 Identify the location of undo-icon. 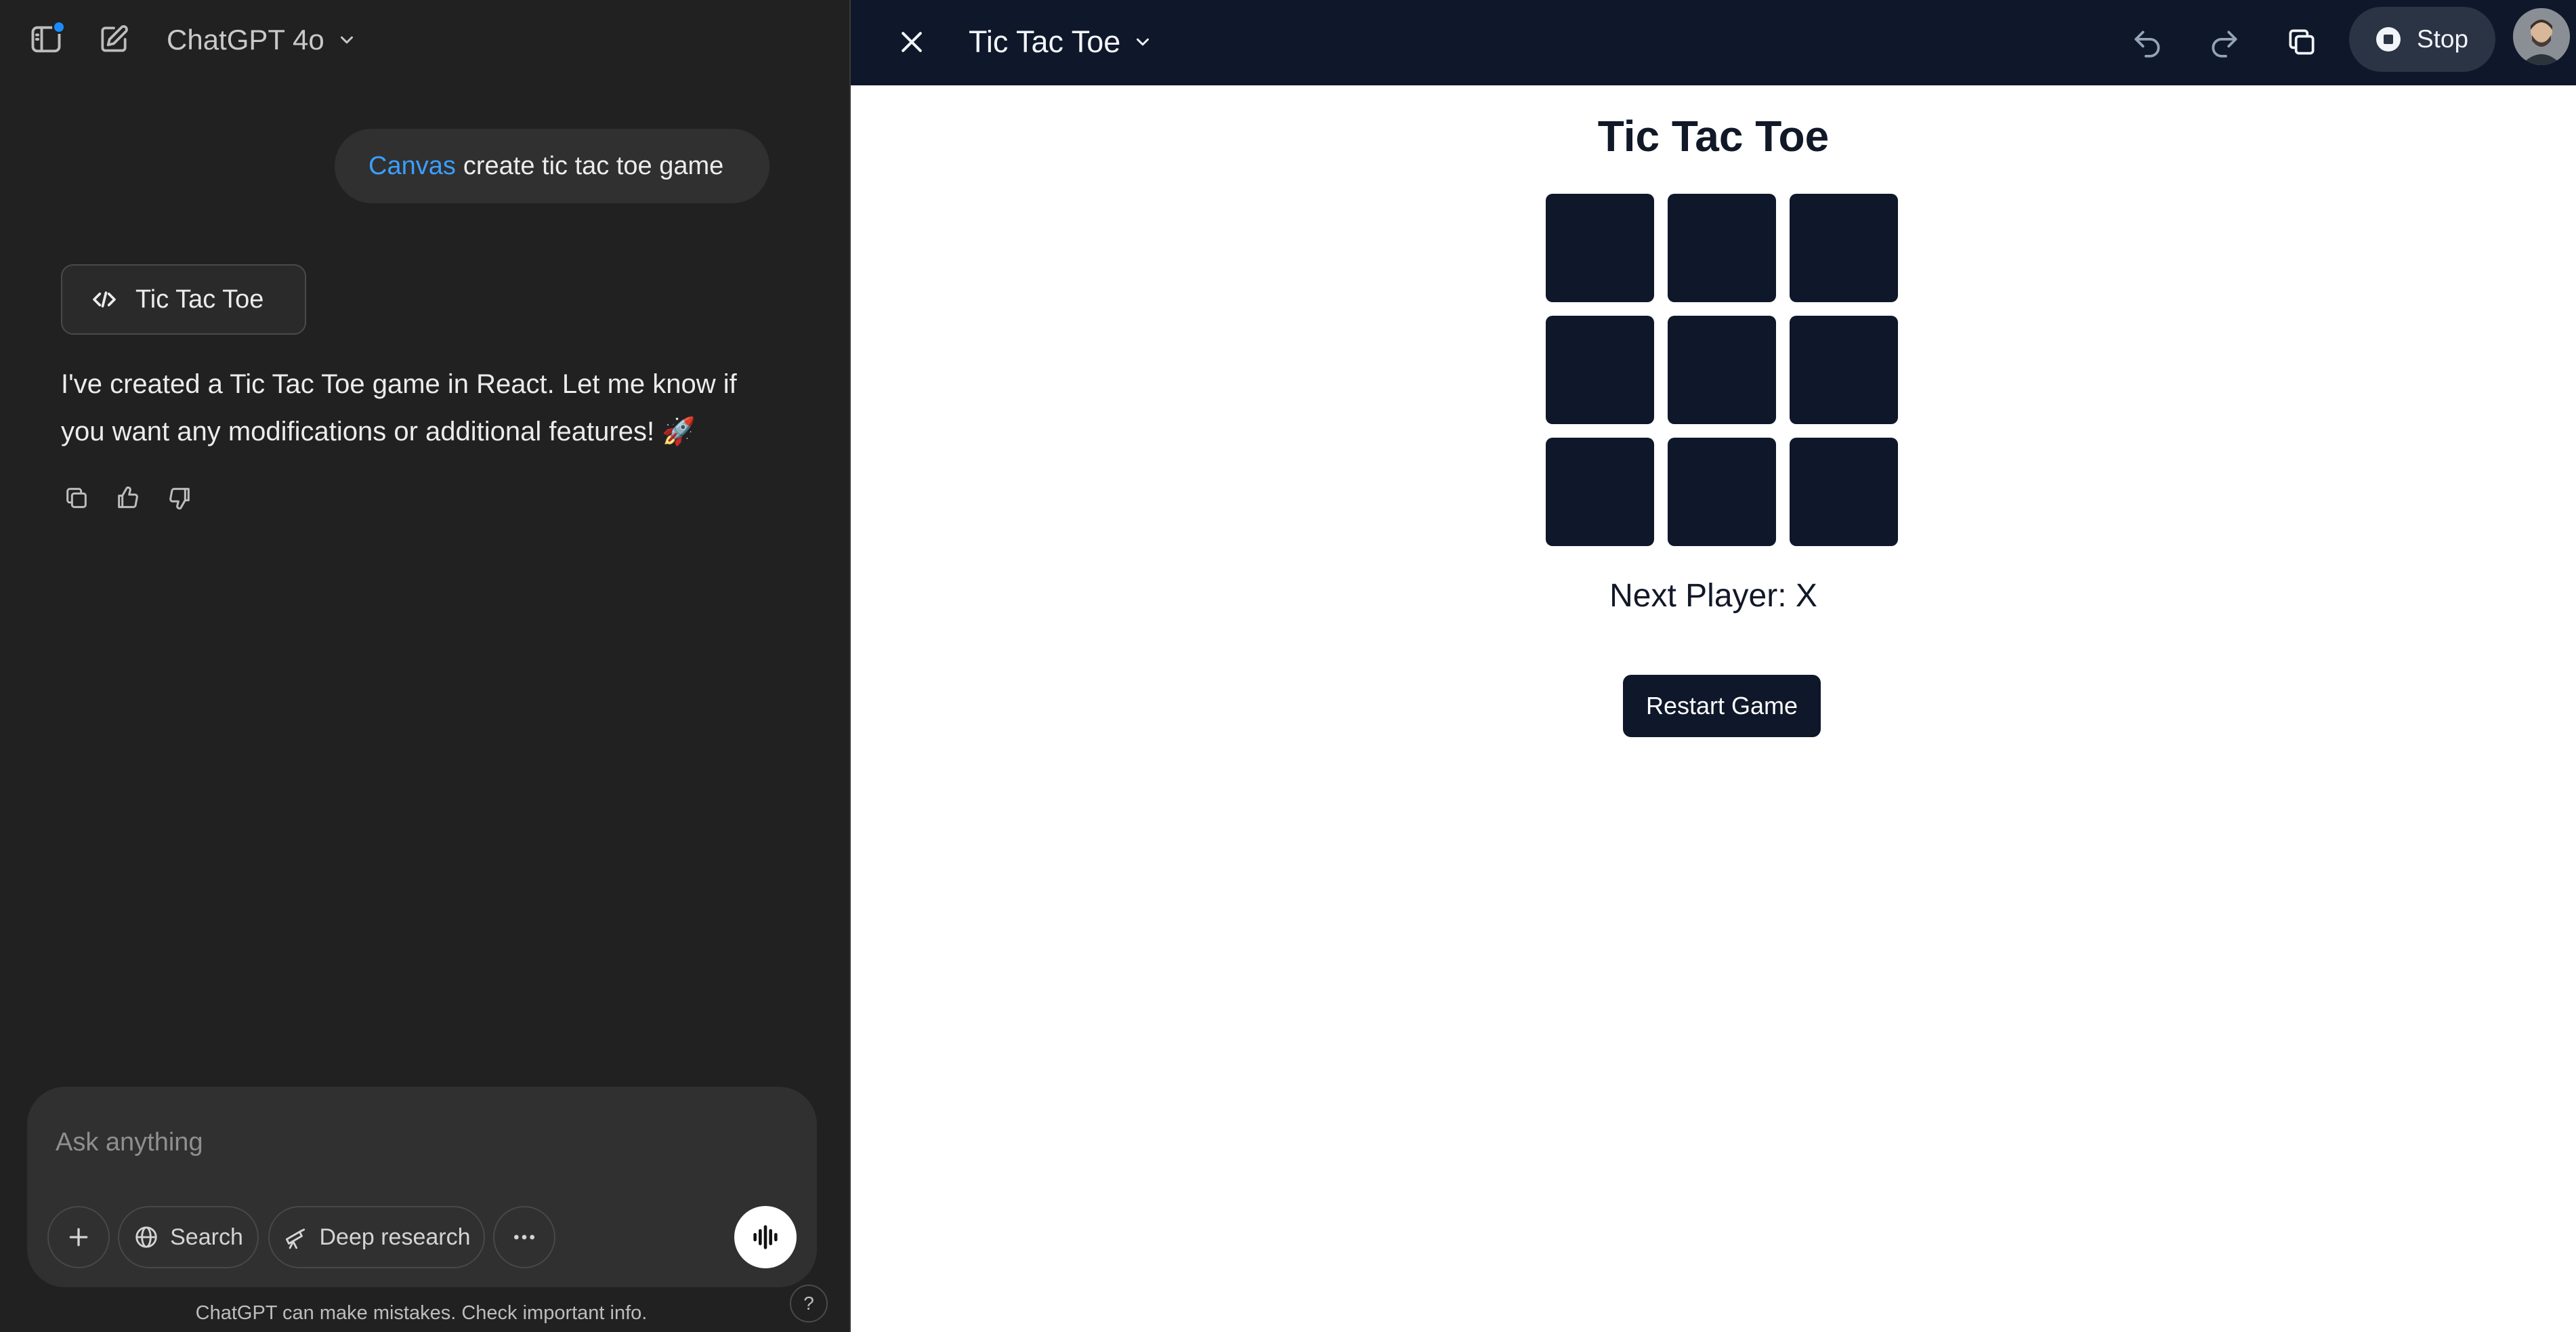
(2147, 44).